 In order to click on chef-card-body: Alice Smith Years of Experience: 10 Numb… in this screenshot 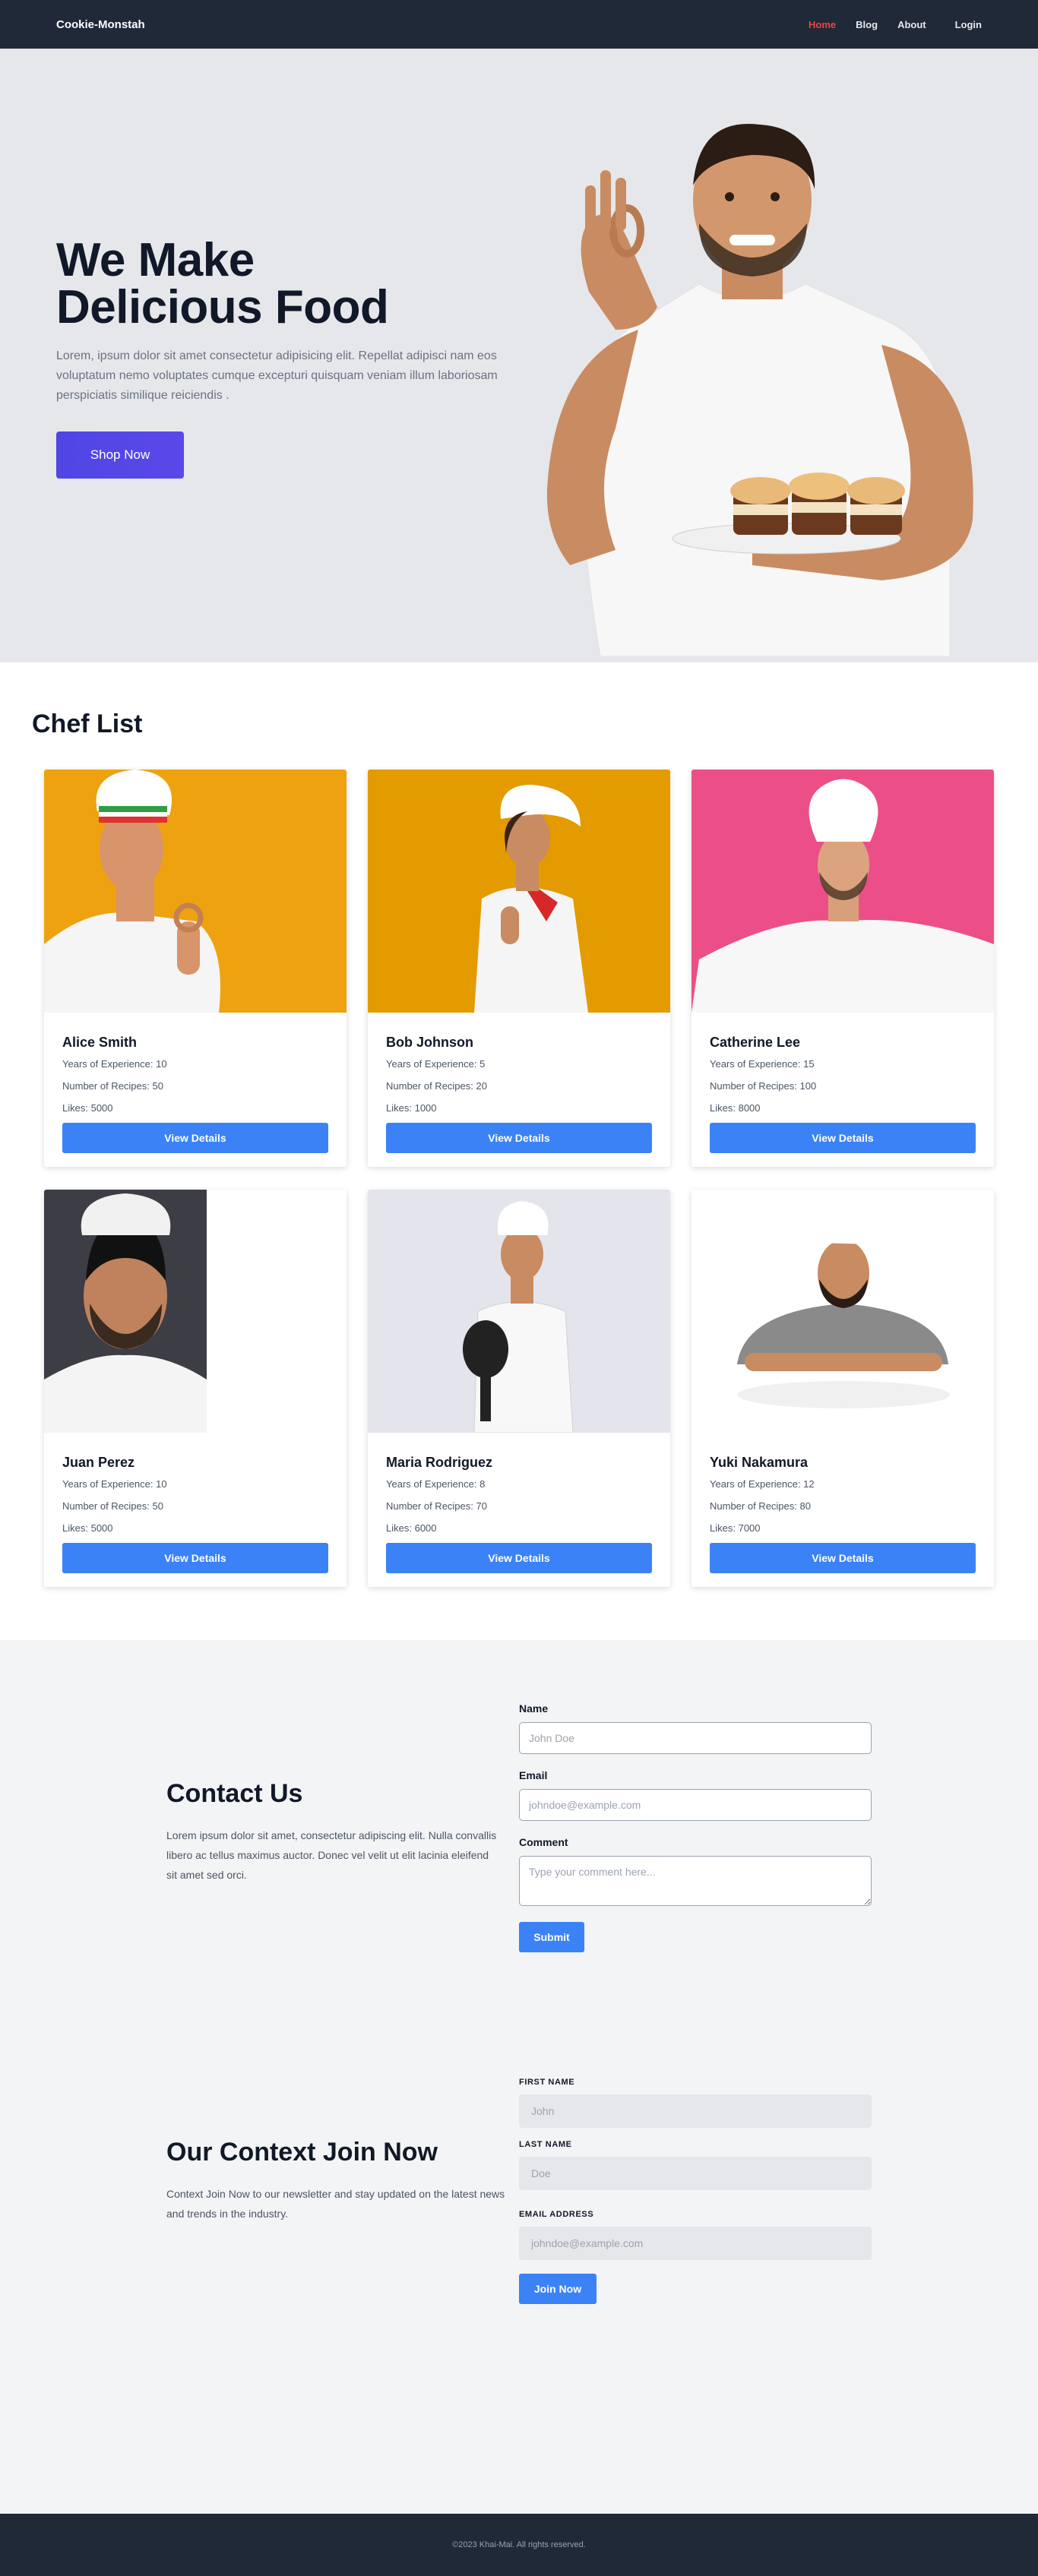, I will do `click(195, 1091)`.